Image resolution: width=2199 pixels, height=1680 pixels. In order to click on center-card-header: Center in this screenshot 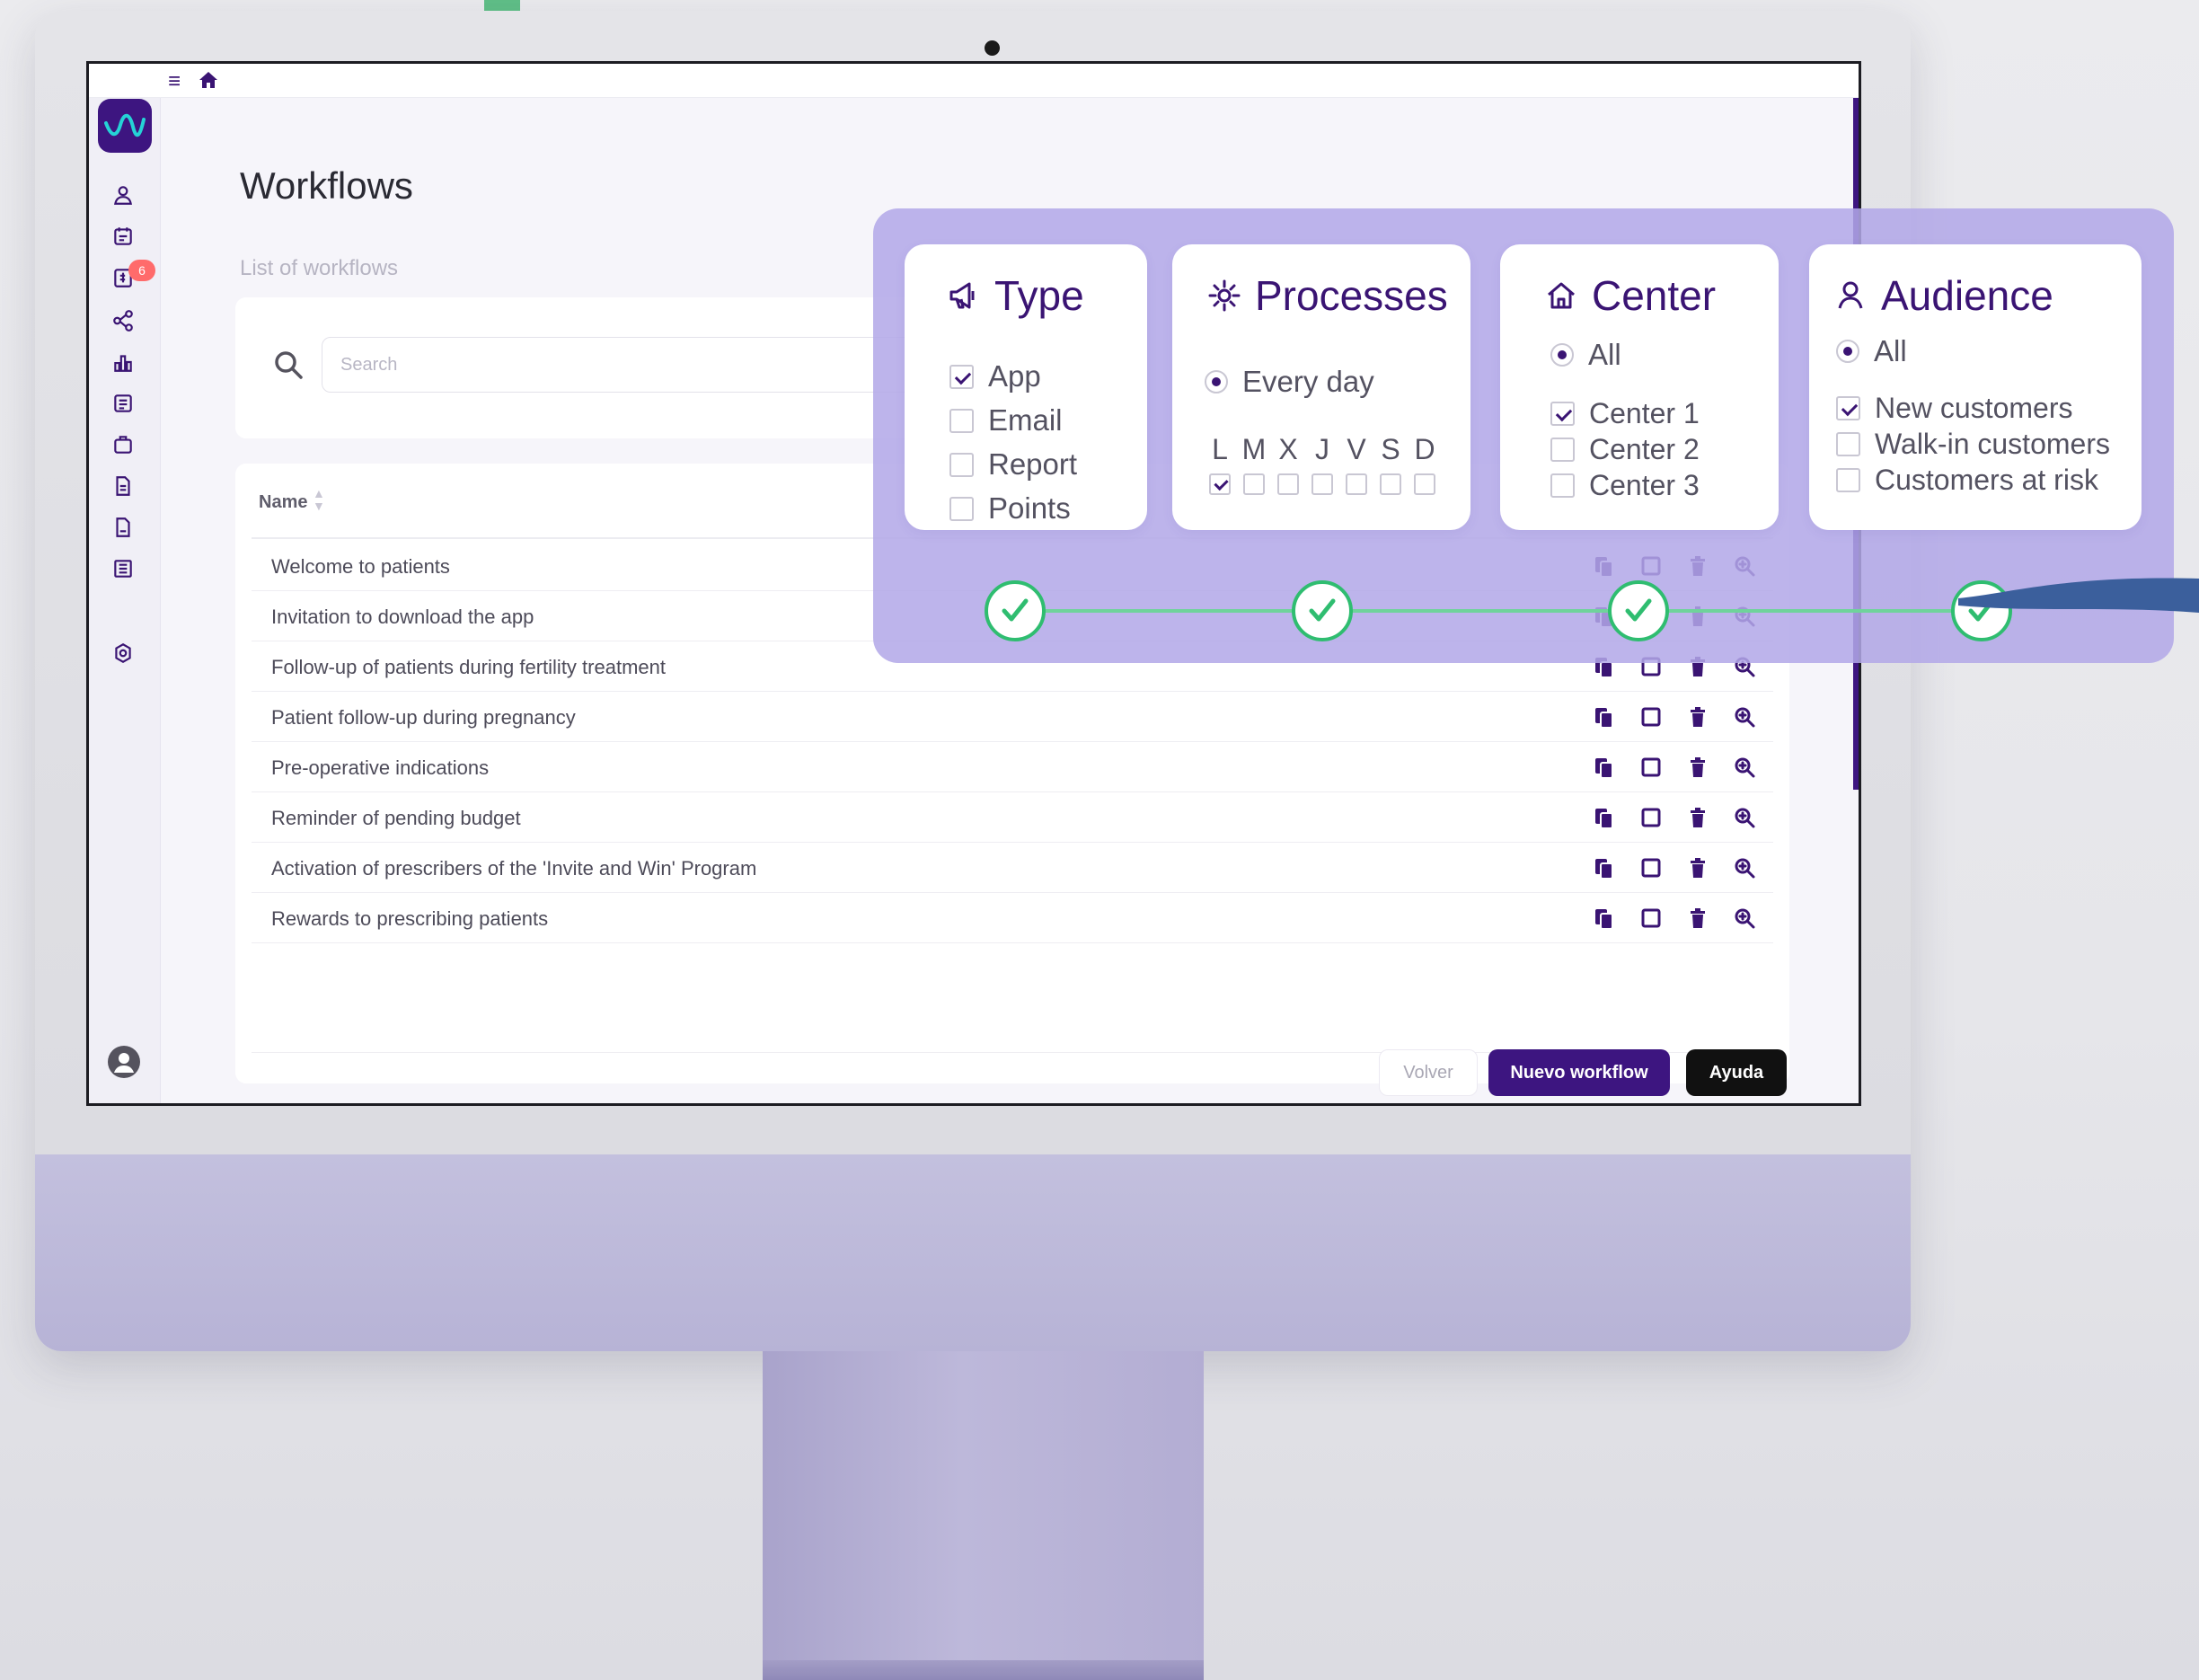, I will do `click(1629, 296)`.